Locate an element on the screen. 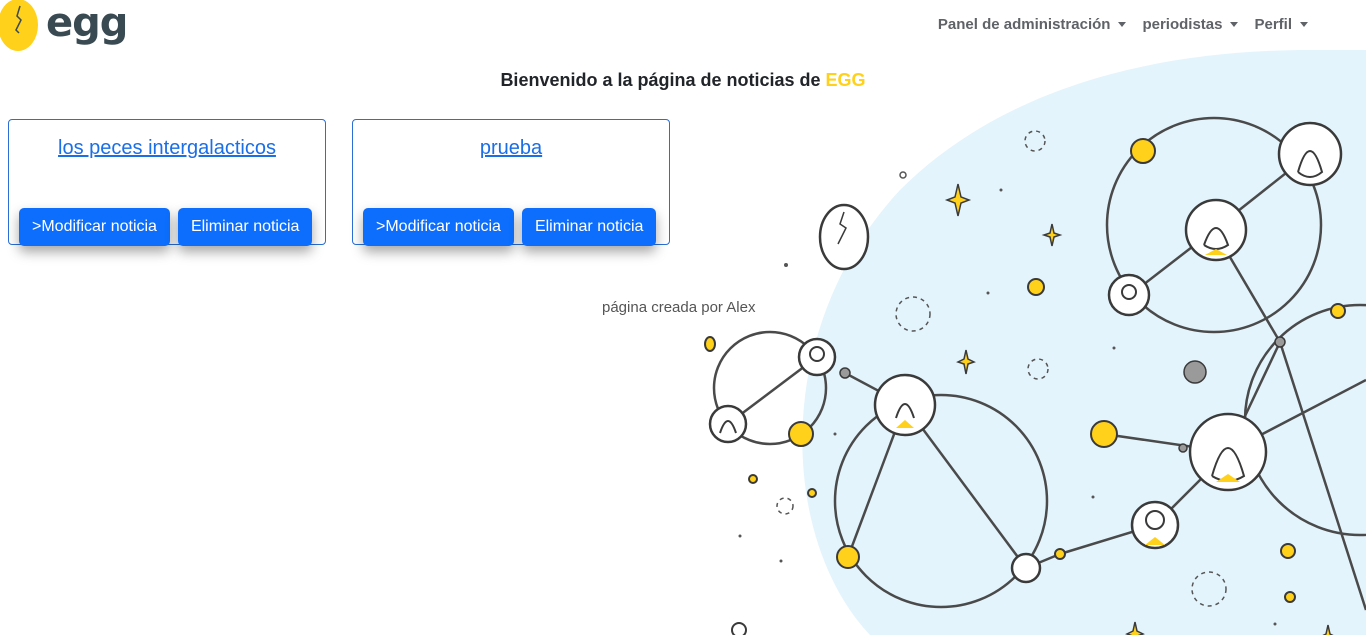 This screenshot has height=635, width=1366. footer-credit: página creada por Alex is located at coordinates (679, 307).